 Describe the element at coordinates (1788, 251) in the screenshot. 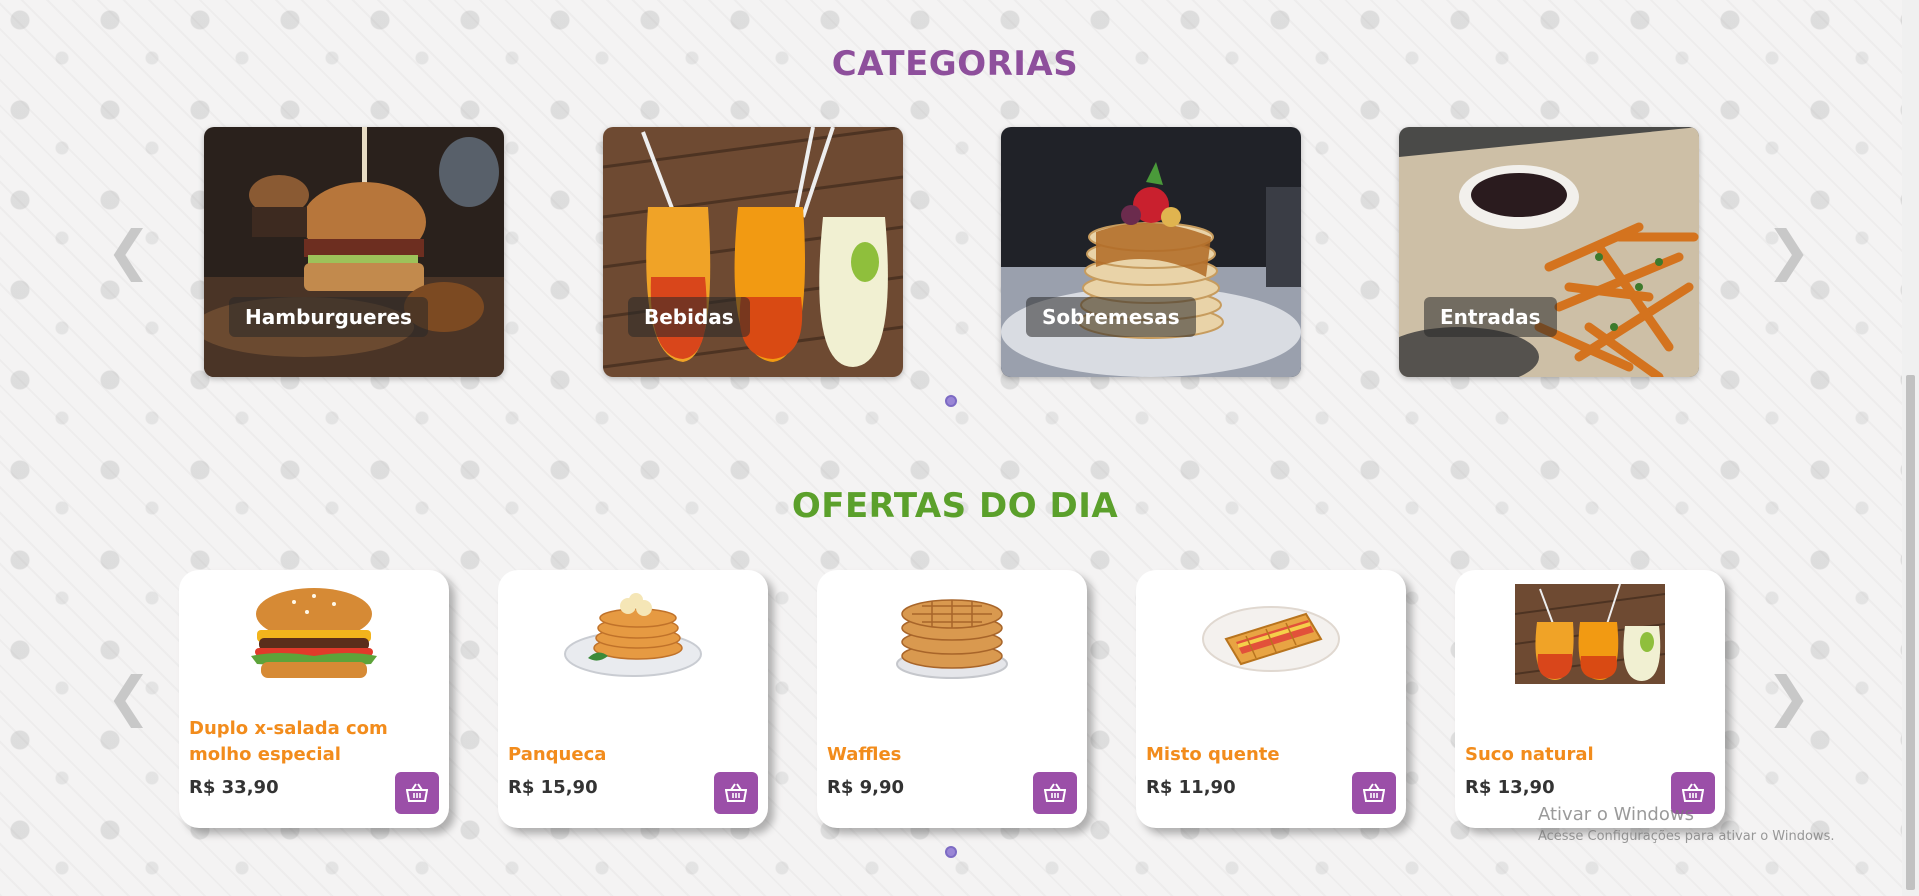

I see `categories-next-arrow: ❯` at that location.